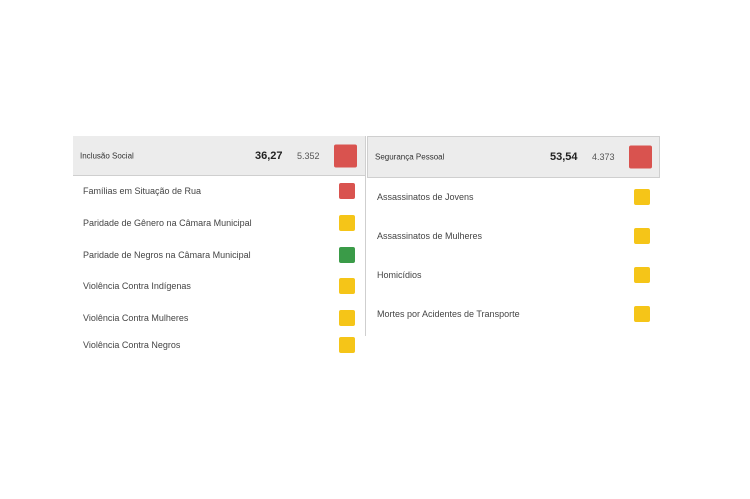  What do you see at coordinates (142, 191) in the screenshot?
I see `indicator-label: Famílias em Situação de Rua` at bounding box center [142, 191].